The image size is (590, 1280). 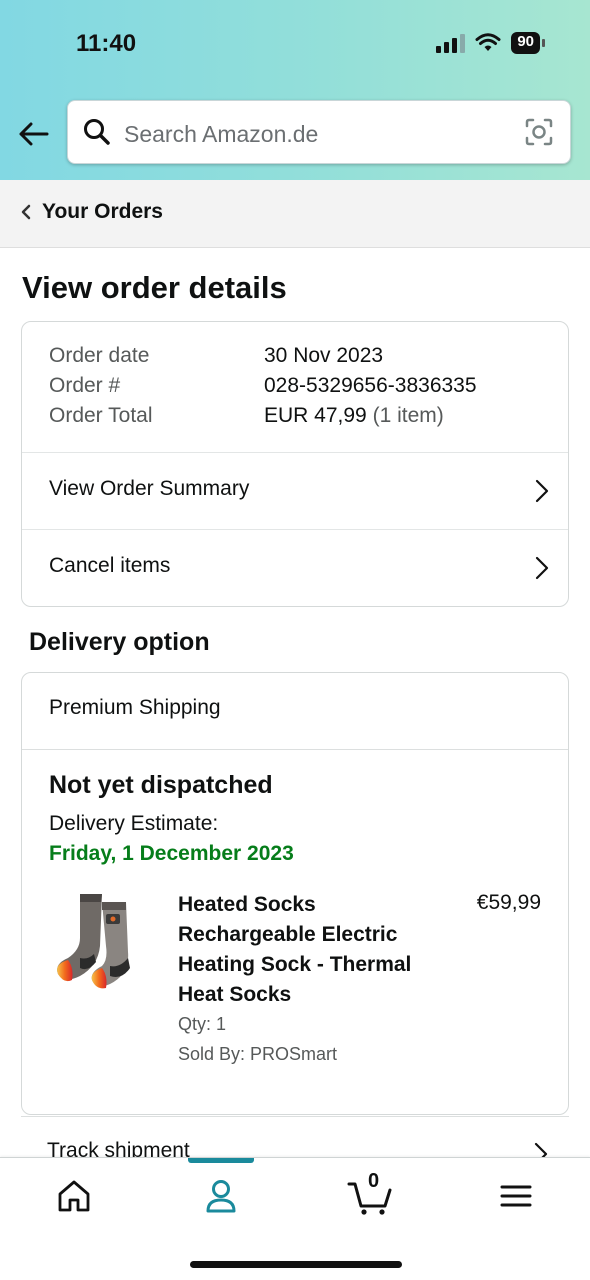 What do you see at coordinates (110, 565) in the screenshot?
I see `cancel-items-label: Cancel items` at bounding box center [110, 565].